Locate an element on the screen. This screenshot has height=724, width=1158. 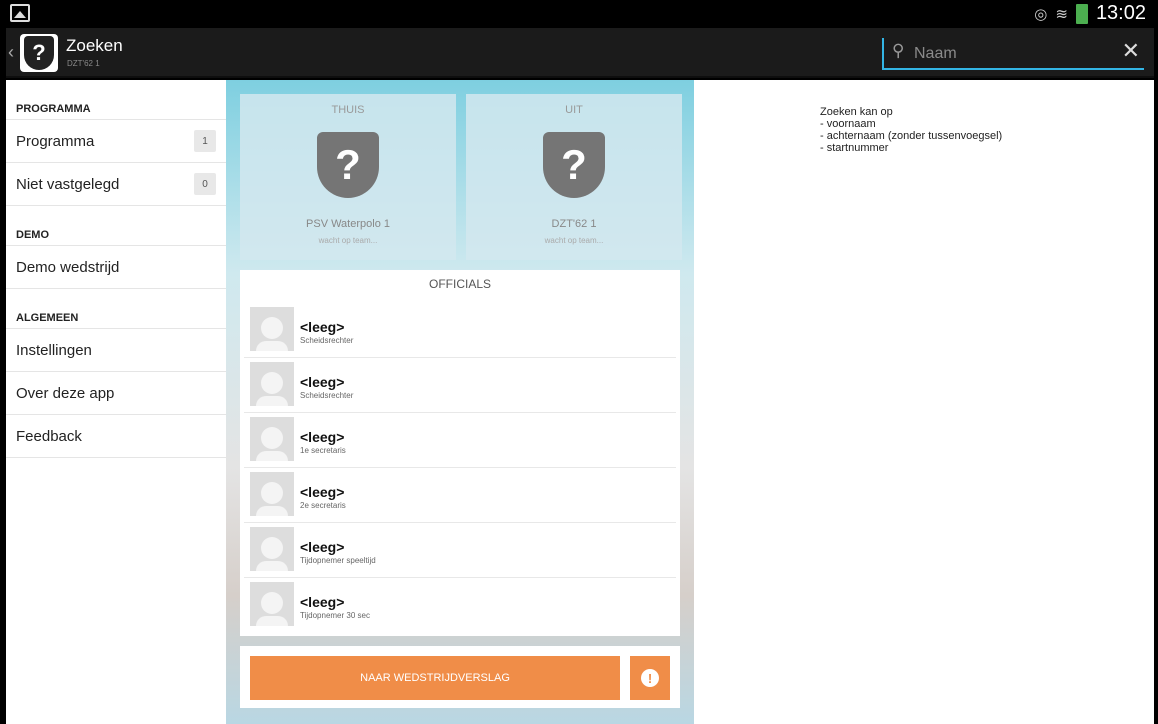
home-shield-icon: ? is located at coordinates (348, 165).